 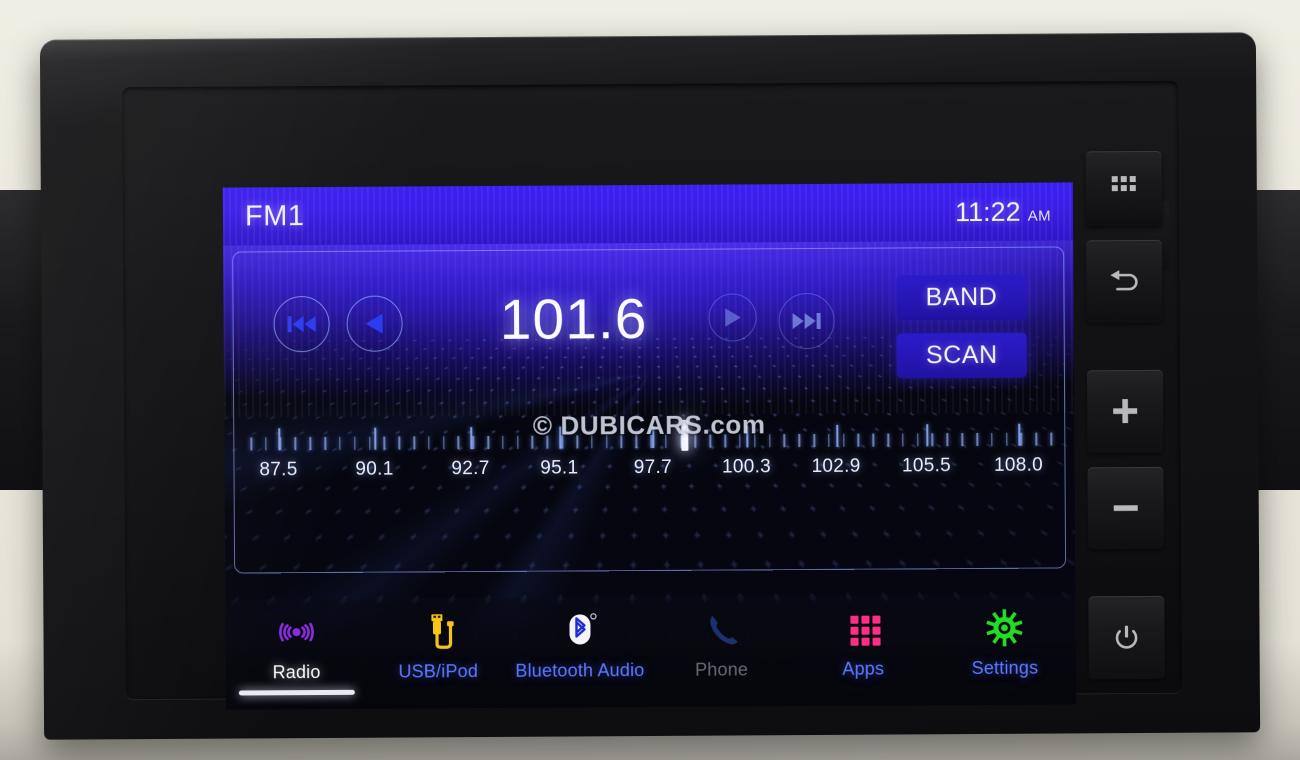 What do you see at coordinates (278, 470) in the screenshot?
I see `tuning-scale-label: 87.5` at bounding box center [278, 470].